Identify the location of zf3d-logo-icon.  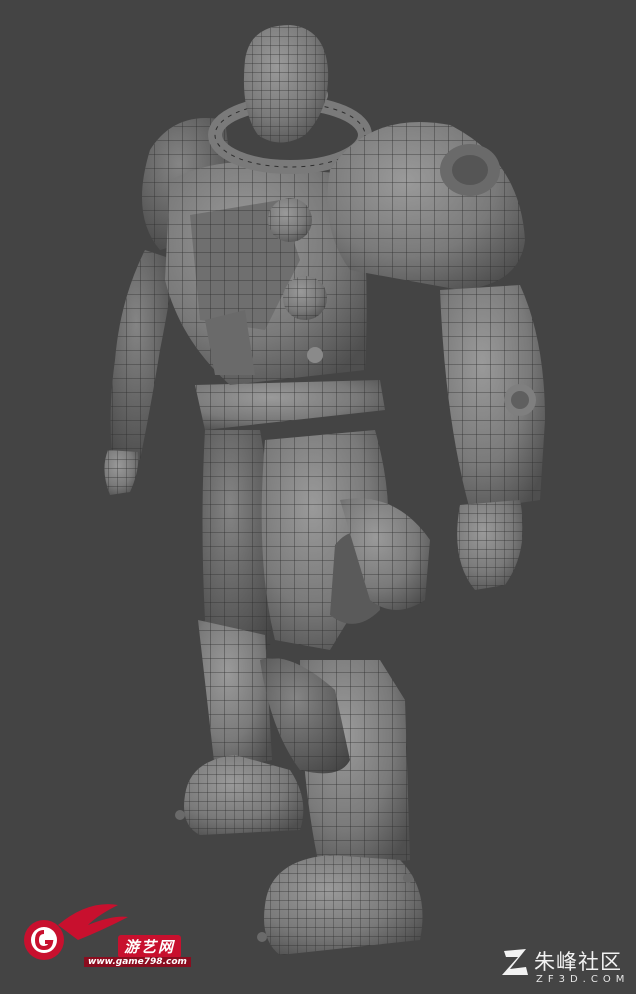
(515, 962).